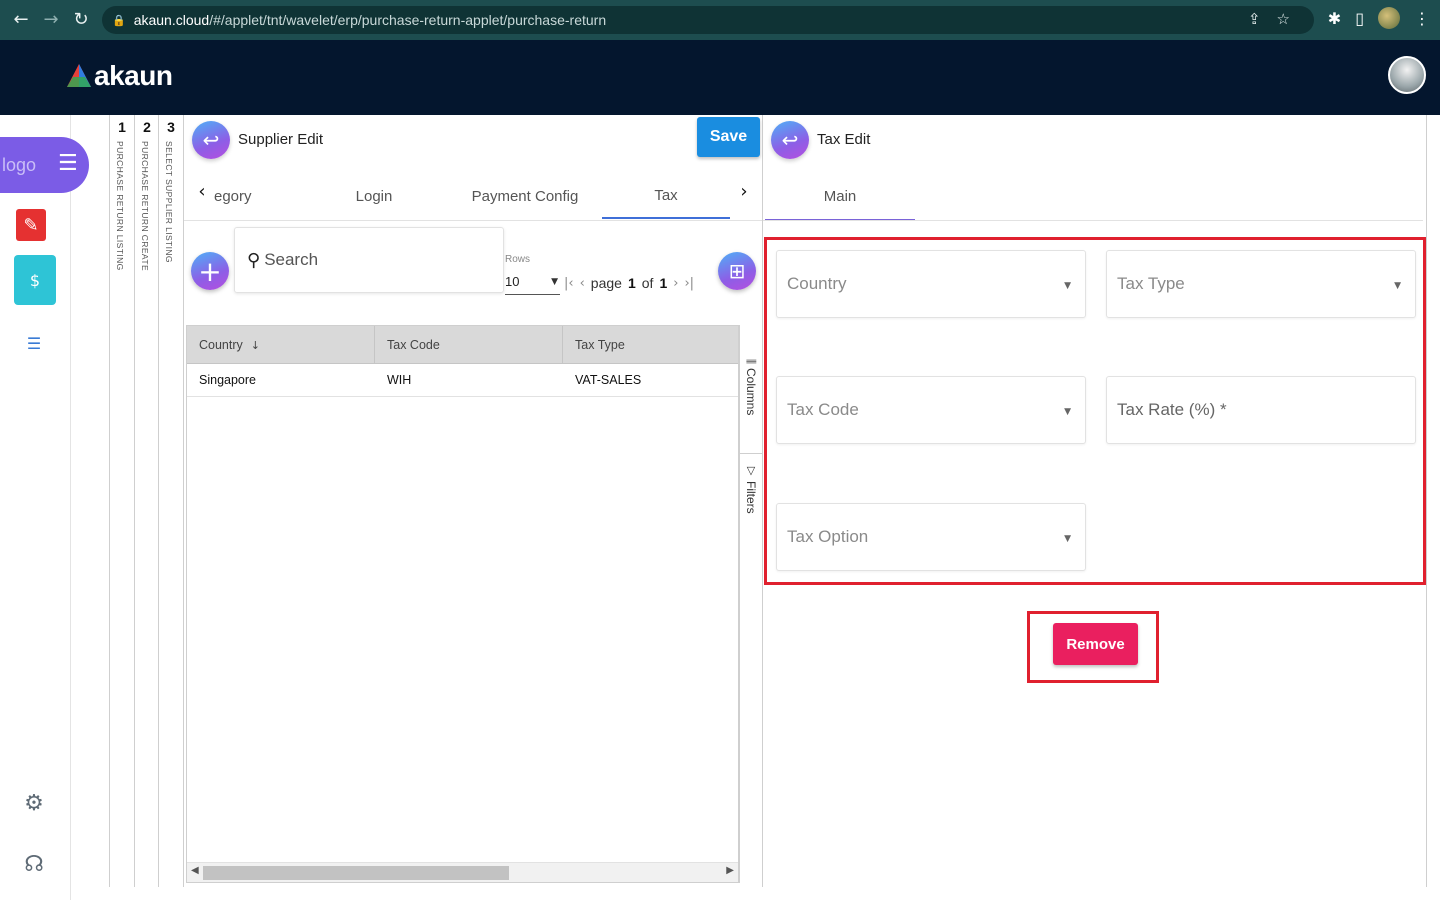  What do you see at coordinates (1407, 75) in the screenshot?
I see `user-avatar` at bounding box center [1407, 75].